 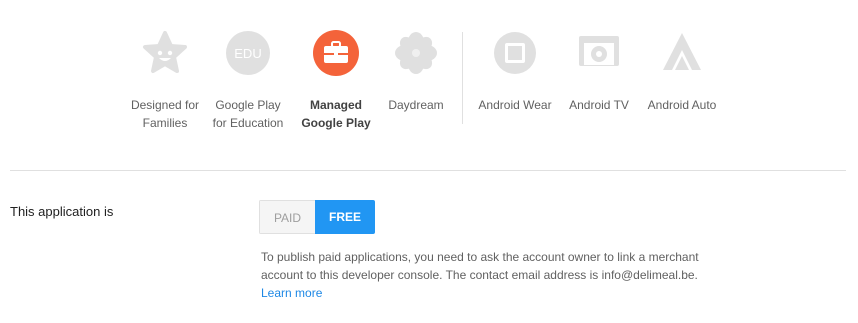 What do you see at coordinates (428, 170) in the screenshot?
I see `section-divider` at bounding box center [428, 170].